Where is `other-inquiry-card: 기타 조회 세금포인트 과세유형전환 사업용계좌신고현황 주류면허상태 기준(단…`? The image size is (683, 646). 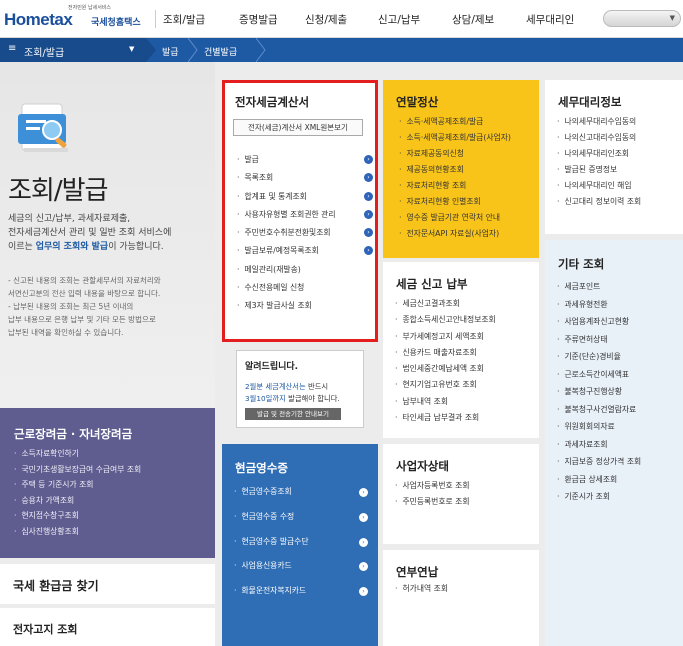 other-inquiry-card: 기타 조회 세금포인트 과세유형전환 사업용계좌신고현황 주류면허상태 기준(단… is located at coordinates (614, 443).